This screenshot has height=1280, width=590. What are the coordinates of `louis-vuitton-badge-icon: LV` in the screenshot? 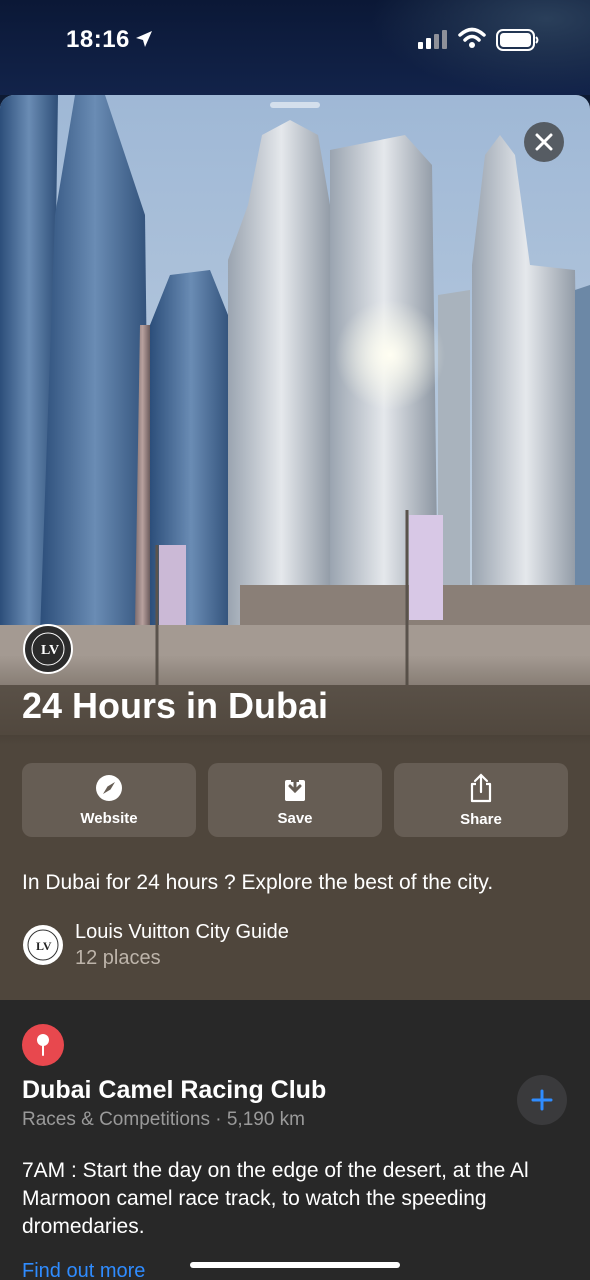 It's located at (48, 649).